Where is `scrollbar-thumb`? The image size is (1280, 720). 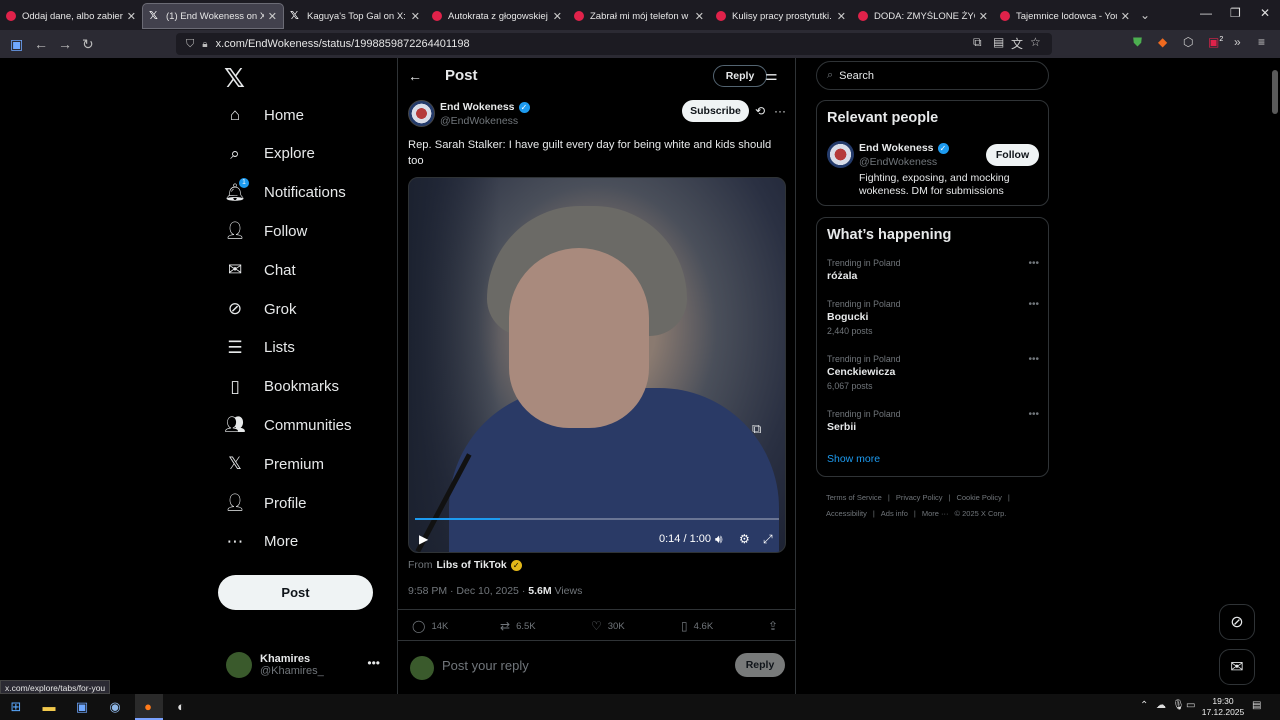 scrollbar-thumb is located at coordinates (1275, 92).